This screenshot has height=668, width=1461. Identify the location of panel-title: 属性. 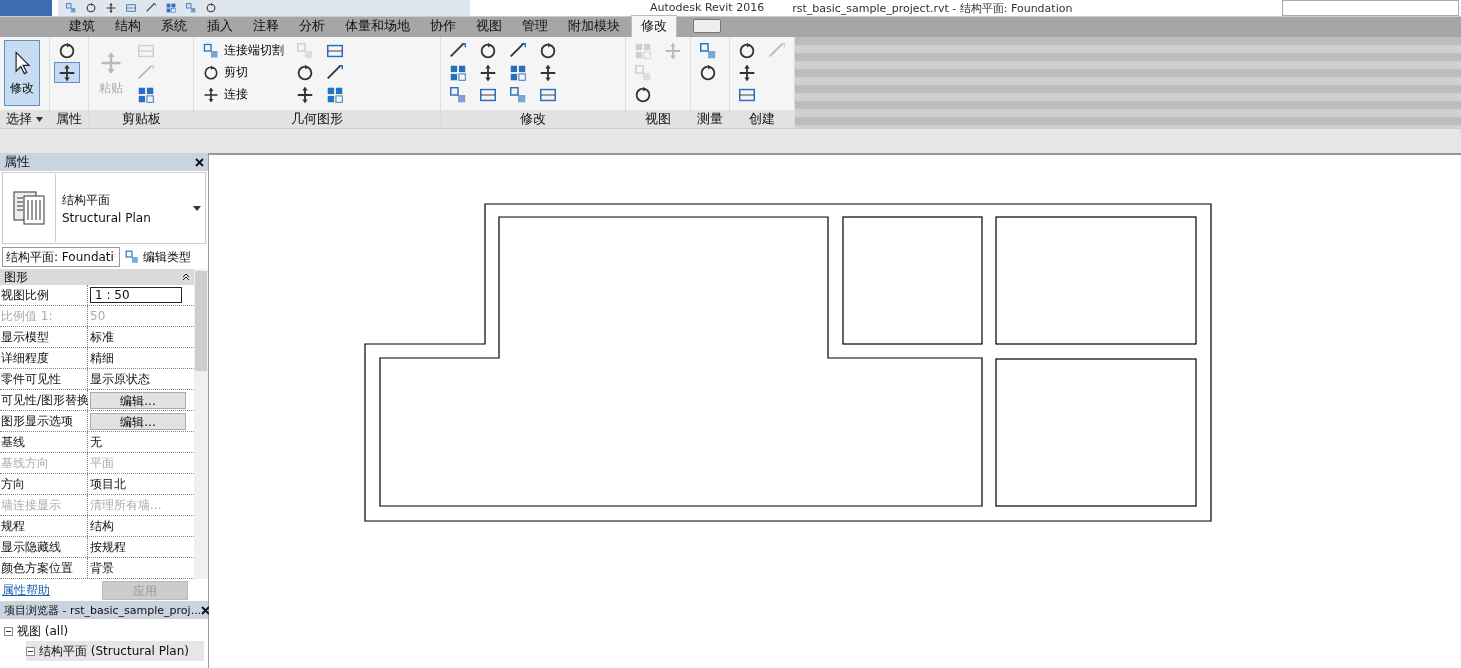
(17, 162).